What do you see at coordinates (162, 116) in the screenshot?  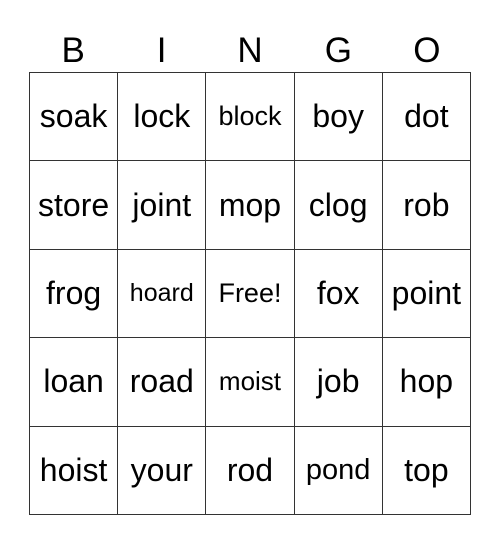 I see `bingo-cell: lock` at bounding box center [162, 116].